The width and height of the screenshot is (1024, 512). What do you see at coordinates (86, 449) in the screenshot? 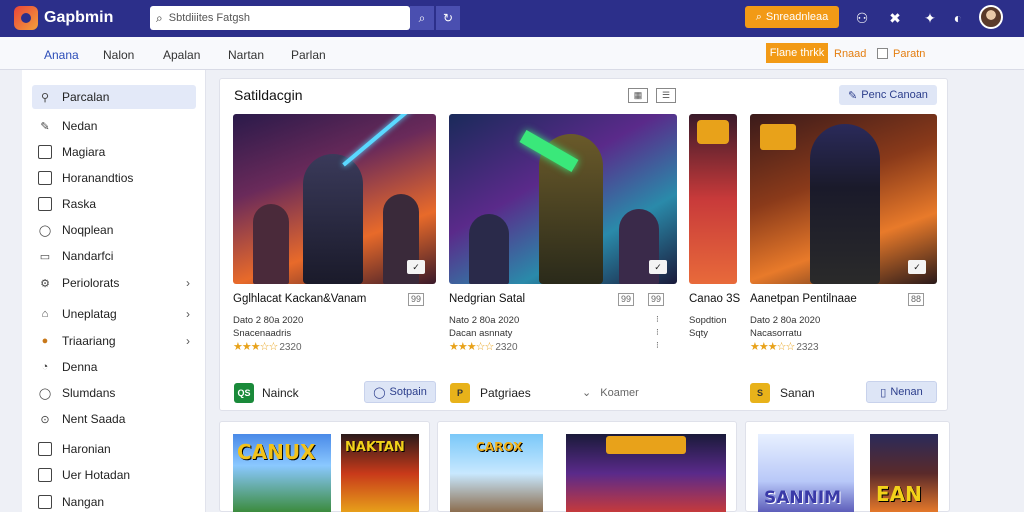
I see `sidebar-item-label: Haronian` at bounding box center [86, 449].